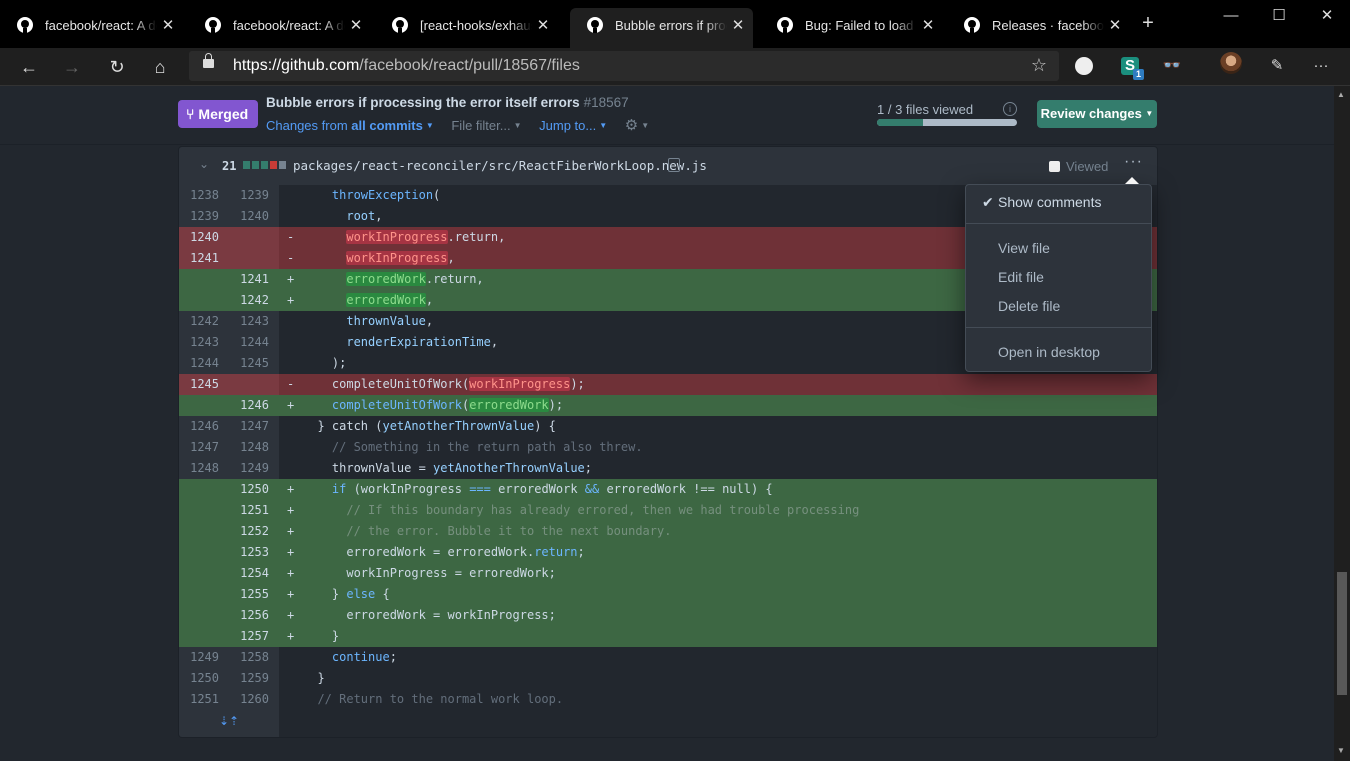  What do you see at coordinates (1172, 66) in the screenshot?
I see `spy-extension-icon: 👓` at bounding box center [1172, 66].